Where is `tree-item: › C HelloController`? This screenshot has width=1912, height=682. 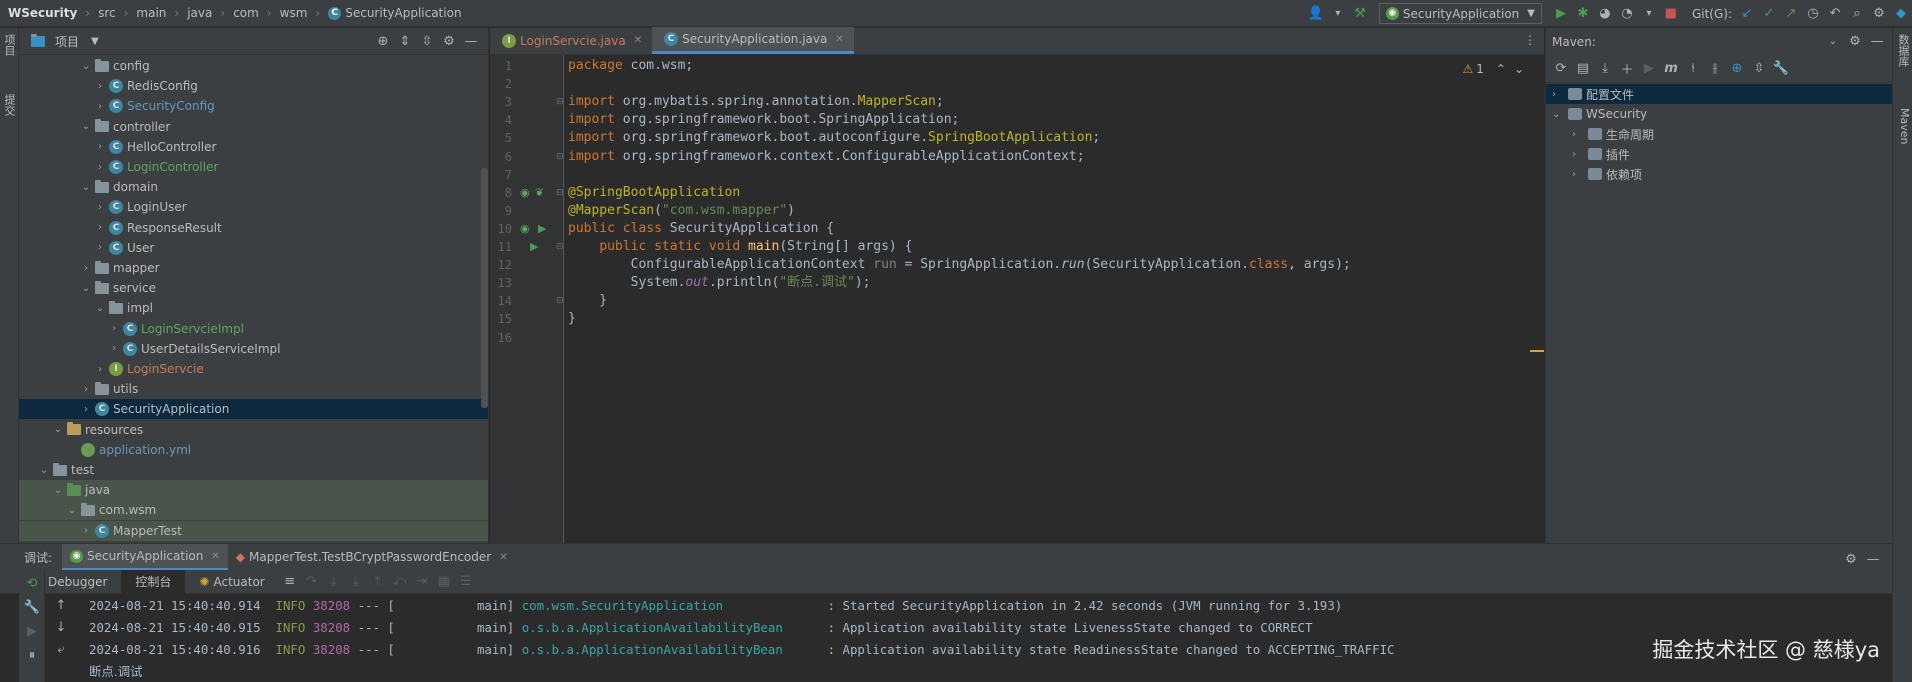
tree-item: › C HelloController is located at coordinates (253, 147).